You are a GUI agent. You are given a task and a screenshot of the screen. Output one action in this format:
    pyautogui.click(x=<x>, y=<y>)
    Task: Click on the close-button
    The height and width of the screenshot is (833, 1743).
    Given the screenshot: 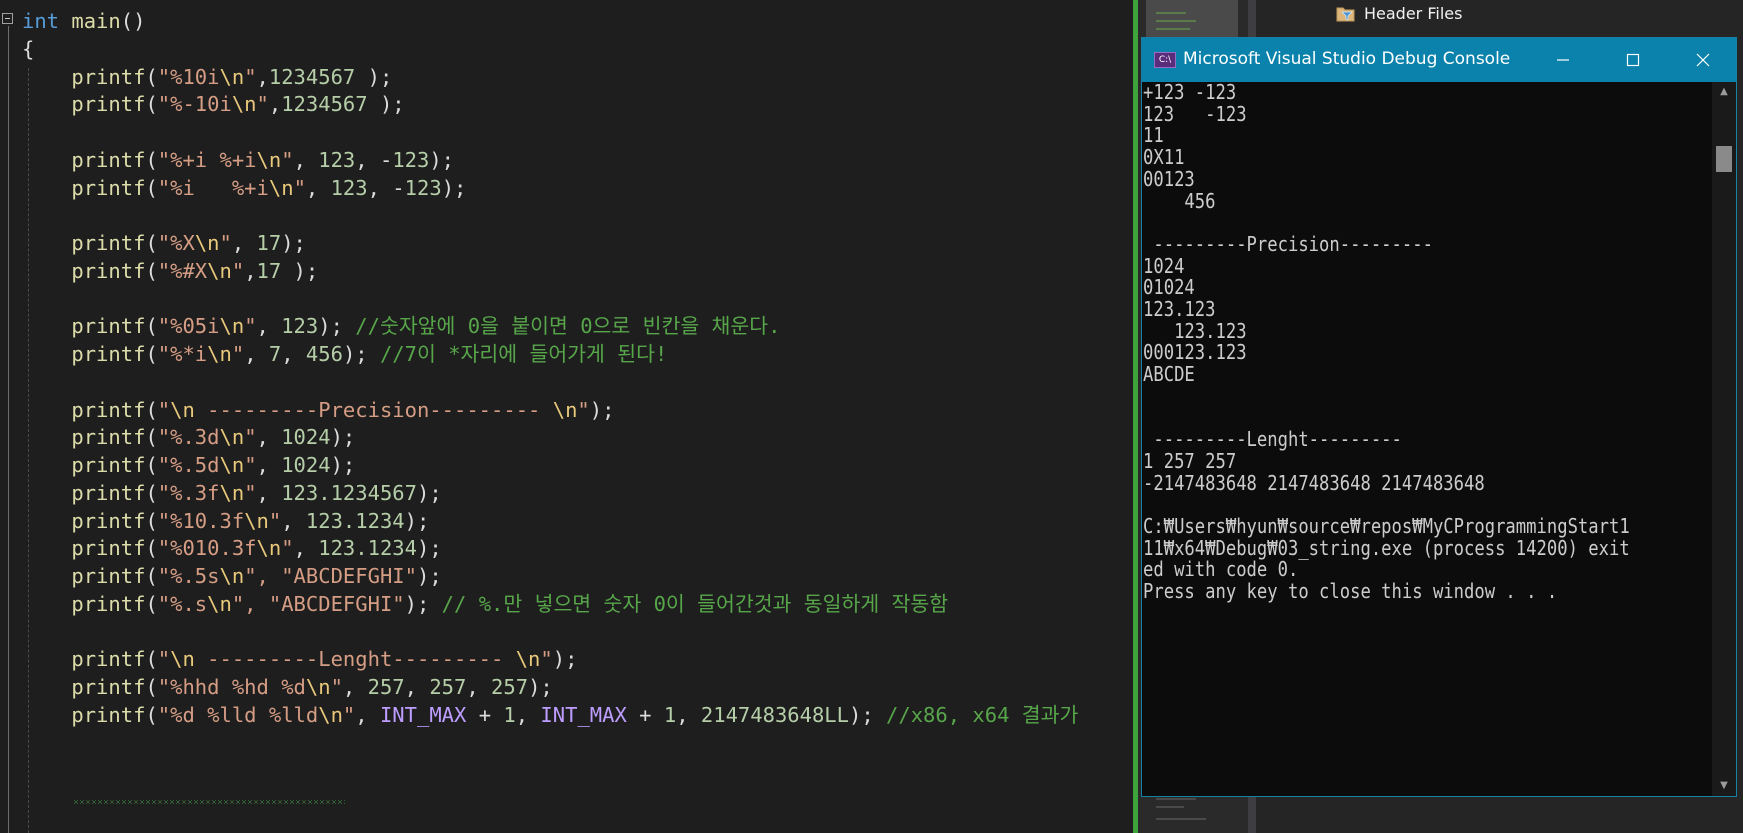 What is the action you would take?
    pyautogui.click(x=1703, y=60)
    